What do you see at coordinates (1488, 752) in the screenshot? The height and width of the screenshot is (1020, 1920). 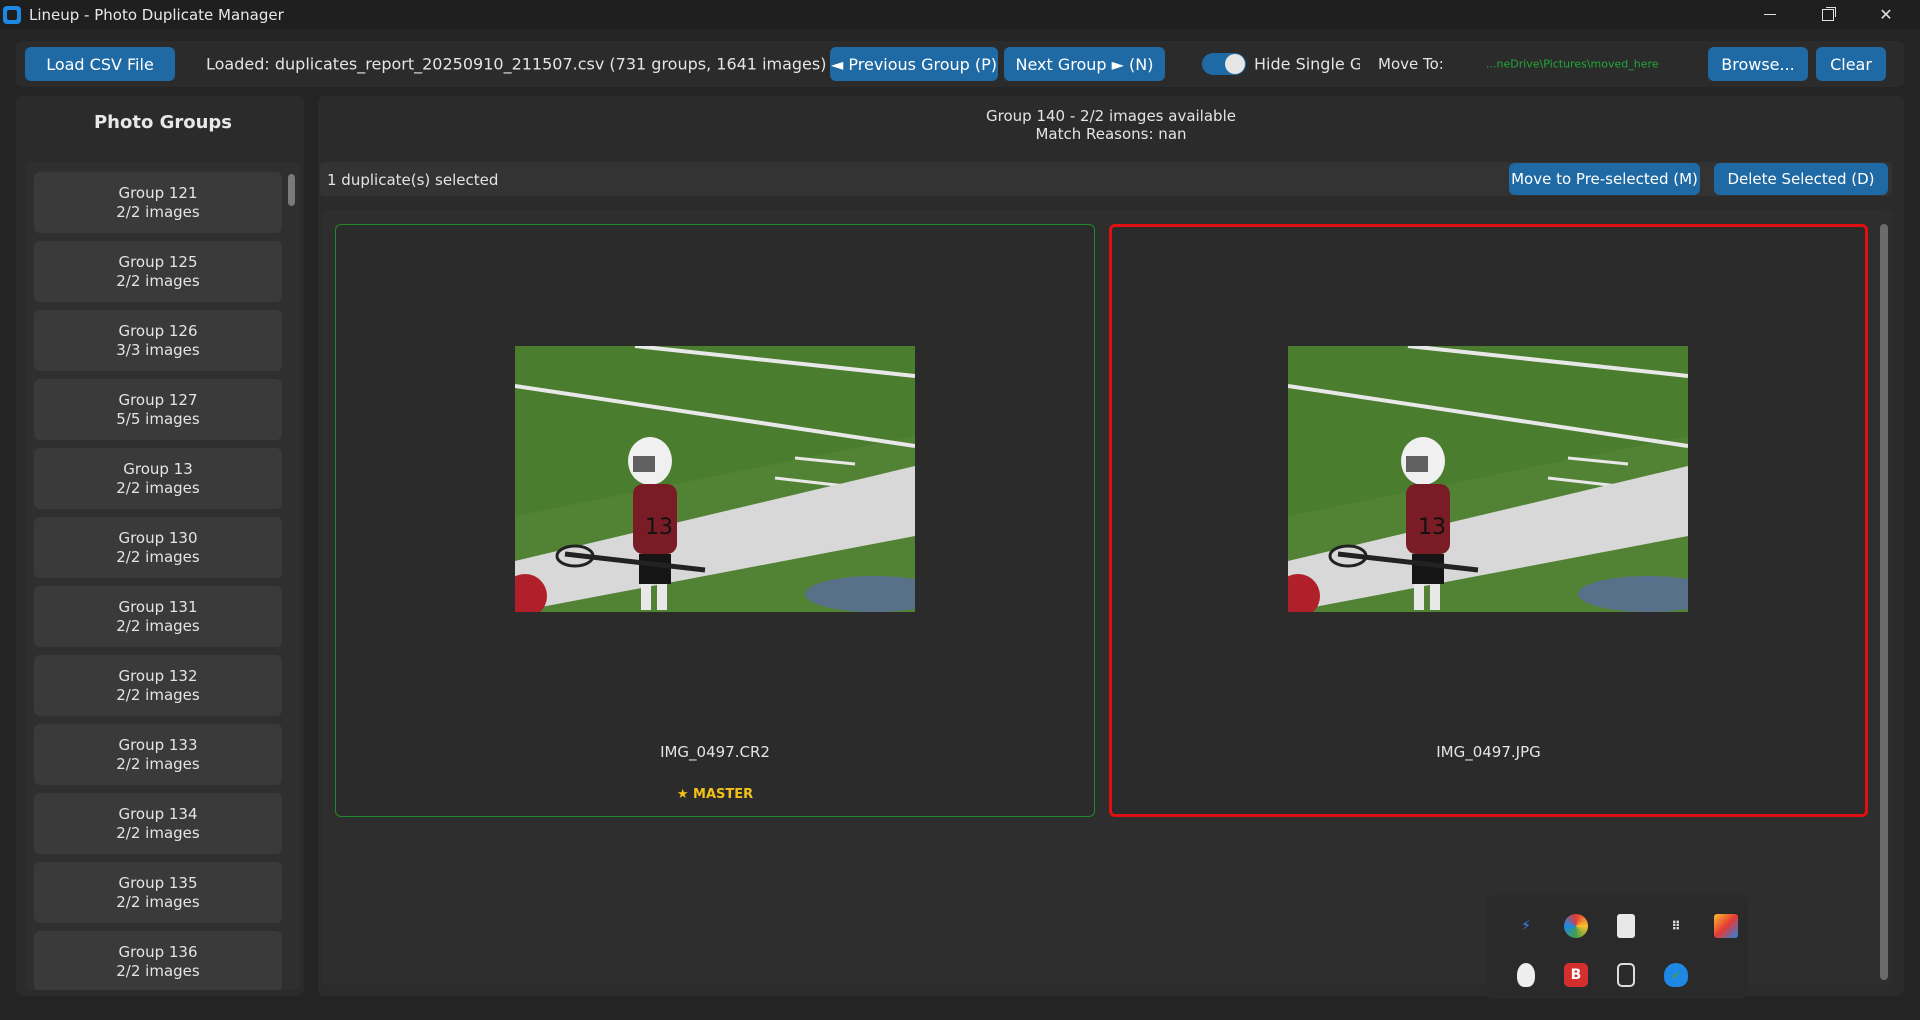 I see `image-filename: IMG_0497.JPG` at bounding box center [1488, 752].